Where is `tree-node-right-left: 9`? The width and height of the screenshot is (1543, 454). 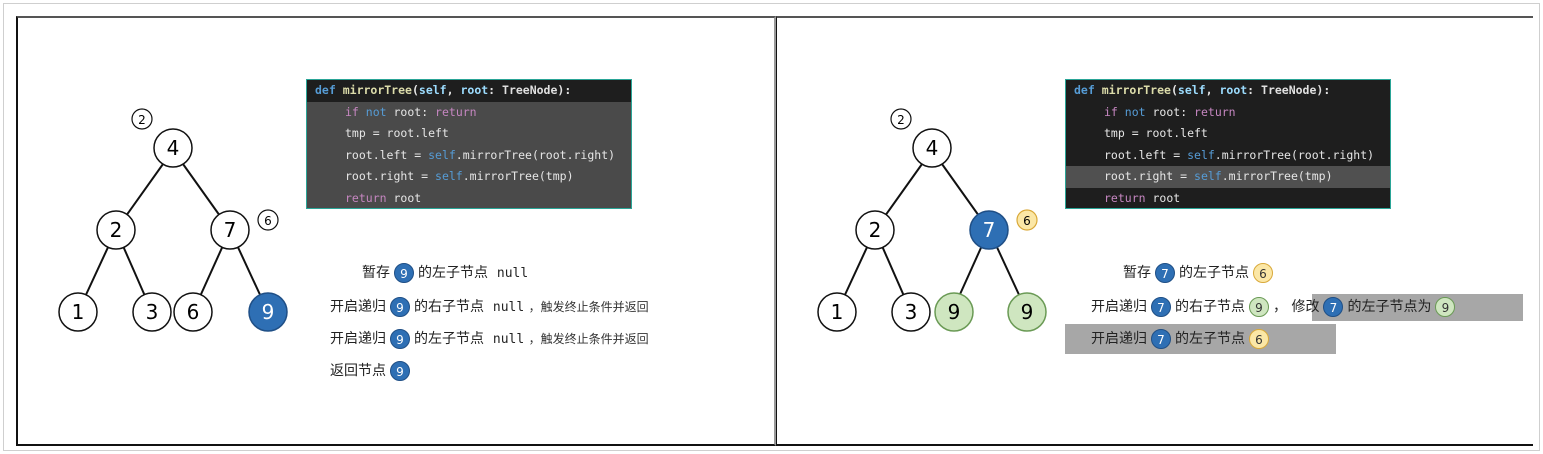 tree-node-right-left: 9 is located at coordinates (954, 312).